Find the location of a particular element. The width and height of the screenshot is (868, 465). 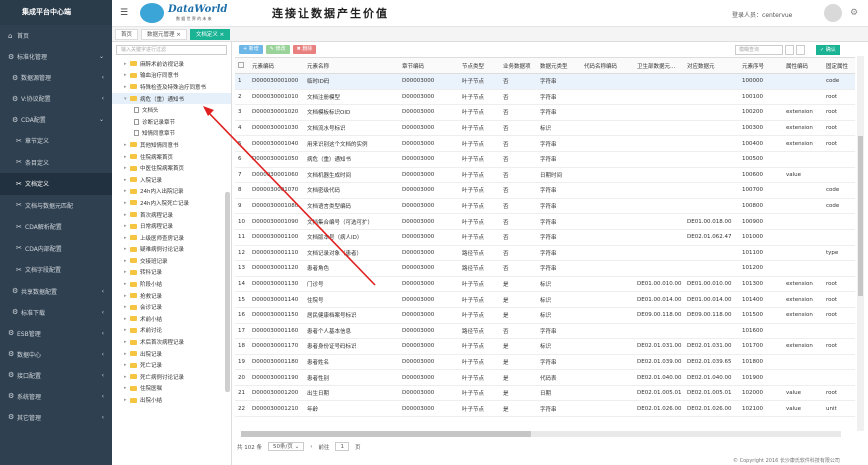

arrow-head is located at coordinates (208, 111).